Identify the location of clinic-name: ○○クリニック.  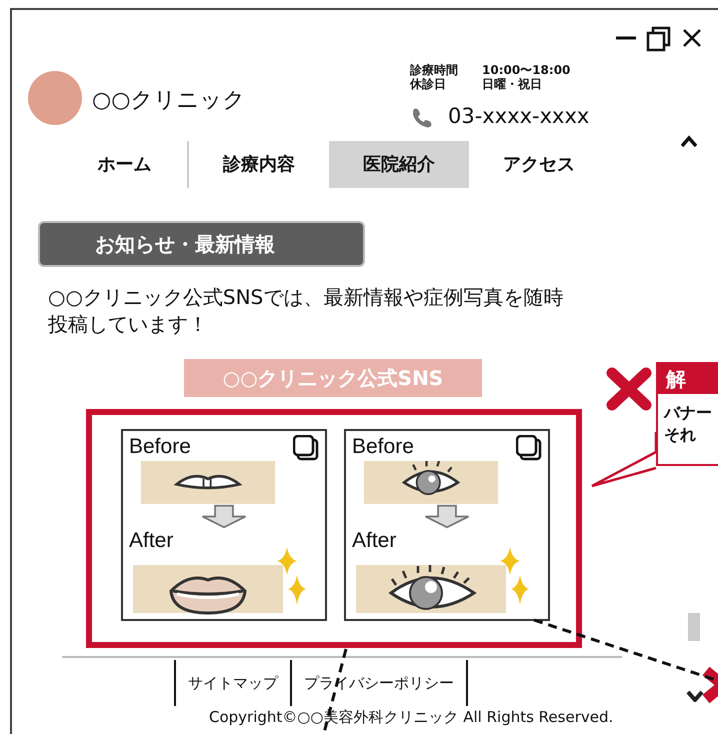
(169, 101).